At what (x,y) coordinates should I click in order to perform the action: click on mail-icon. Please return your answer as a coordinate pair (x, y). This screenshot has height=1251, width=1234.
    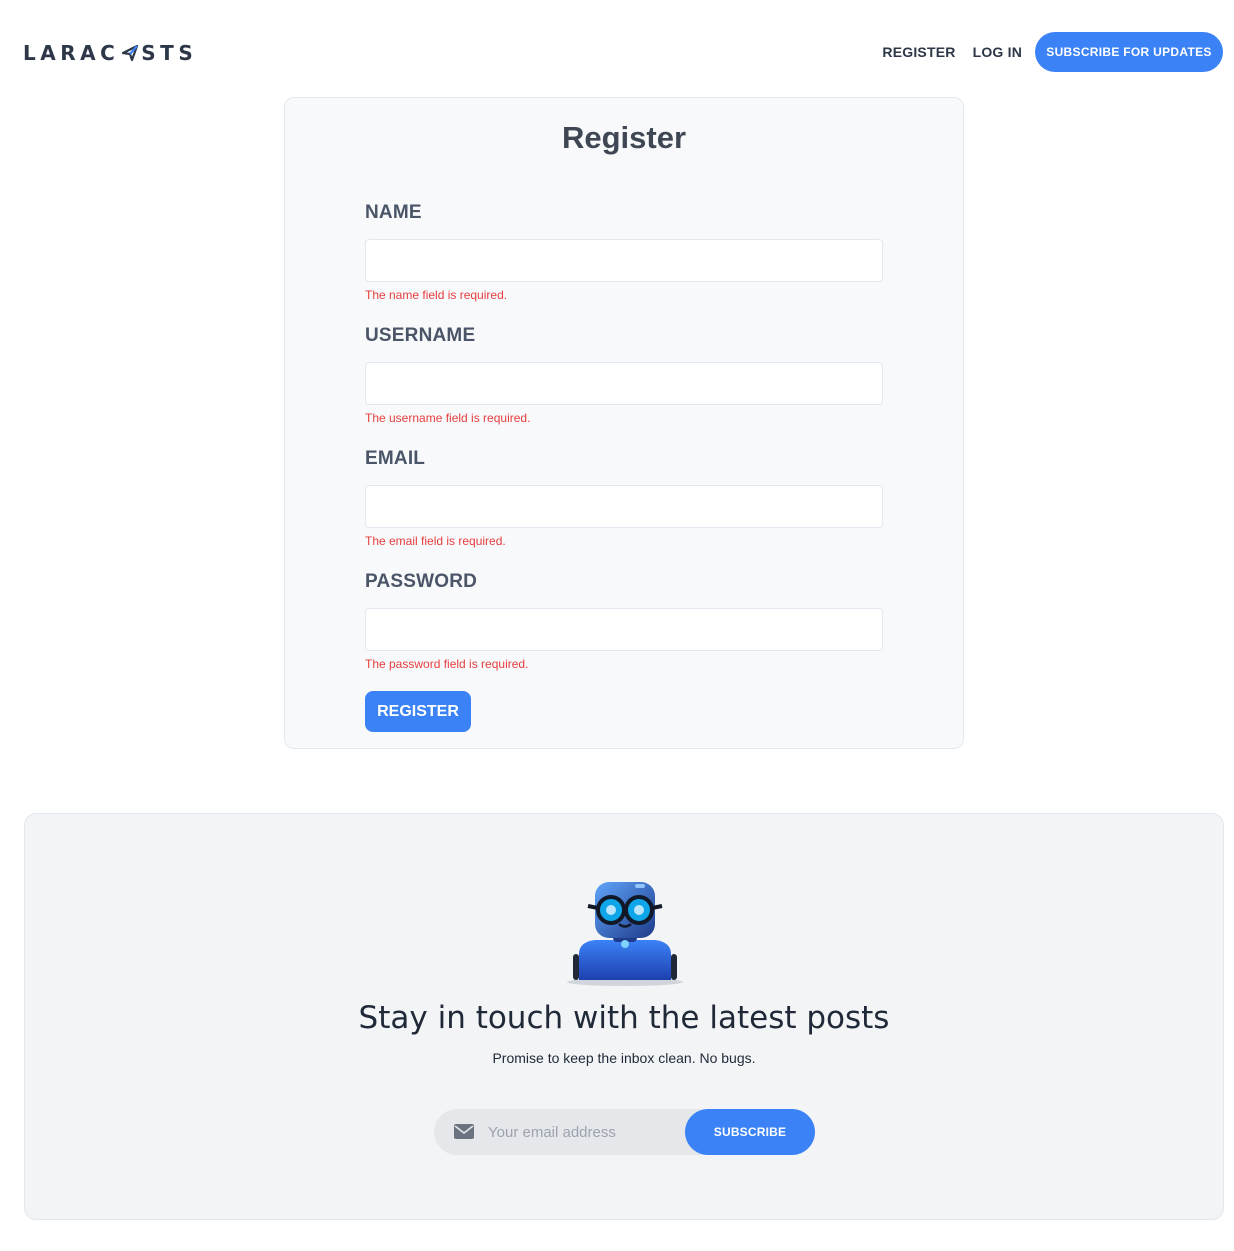
    Looking at the image, I should click on (464, 1131).